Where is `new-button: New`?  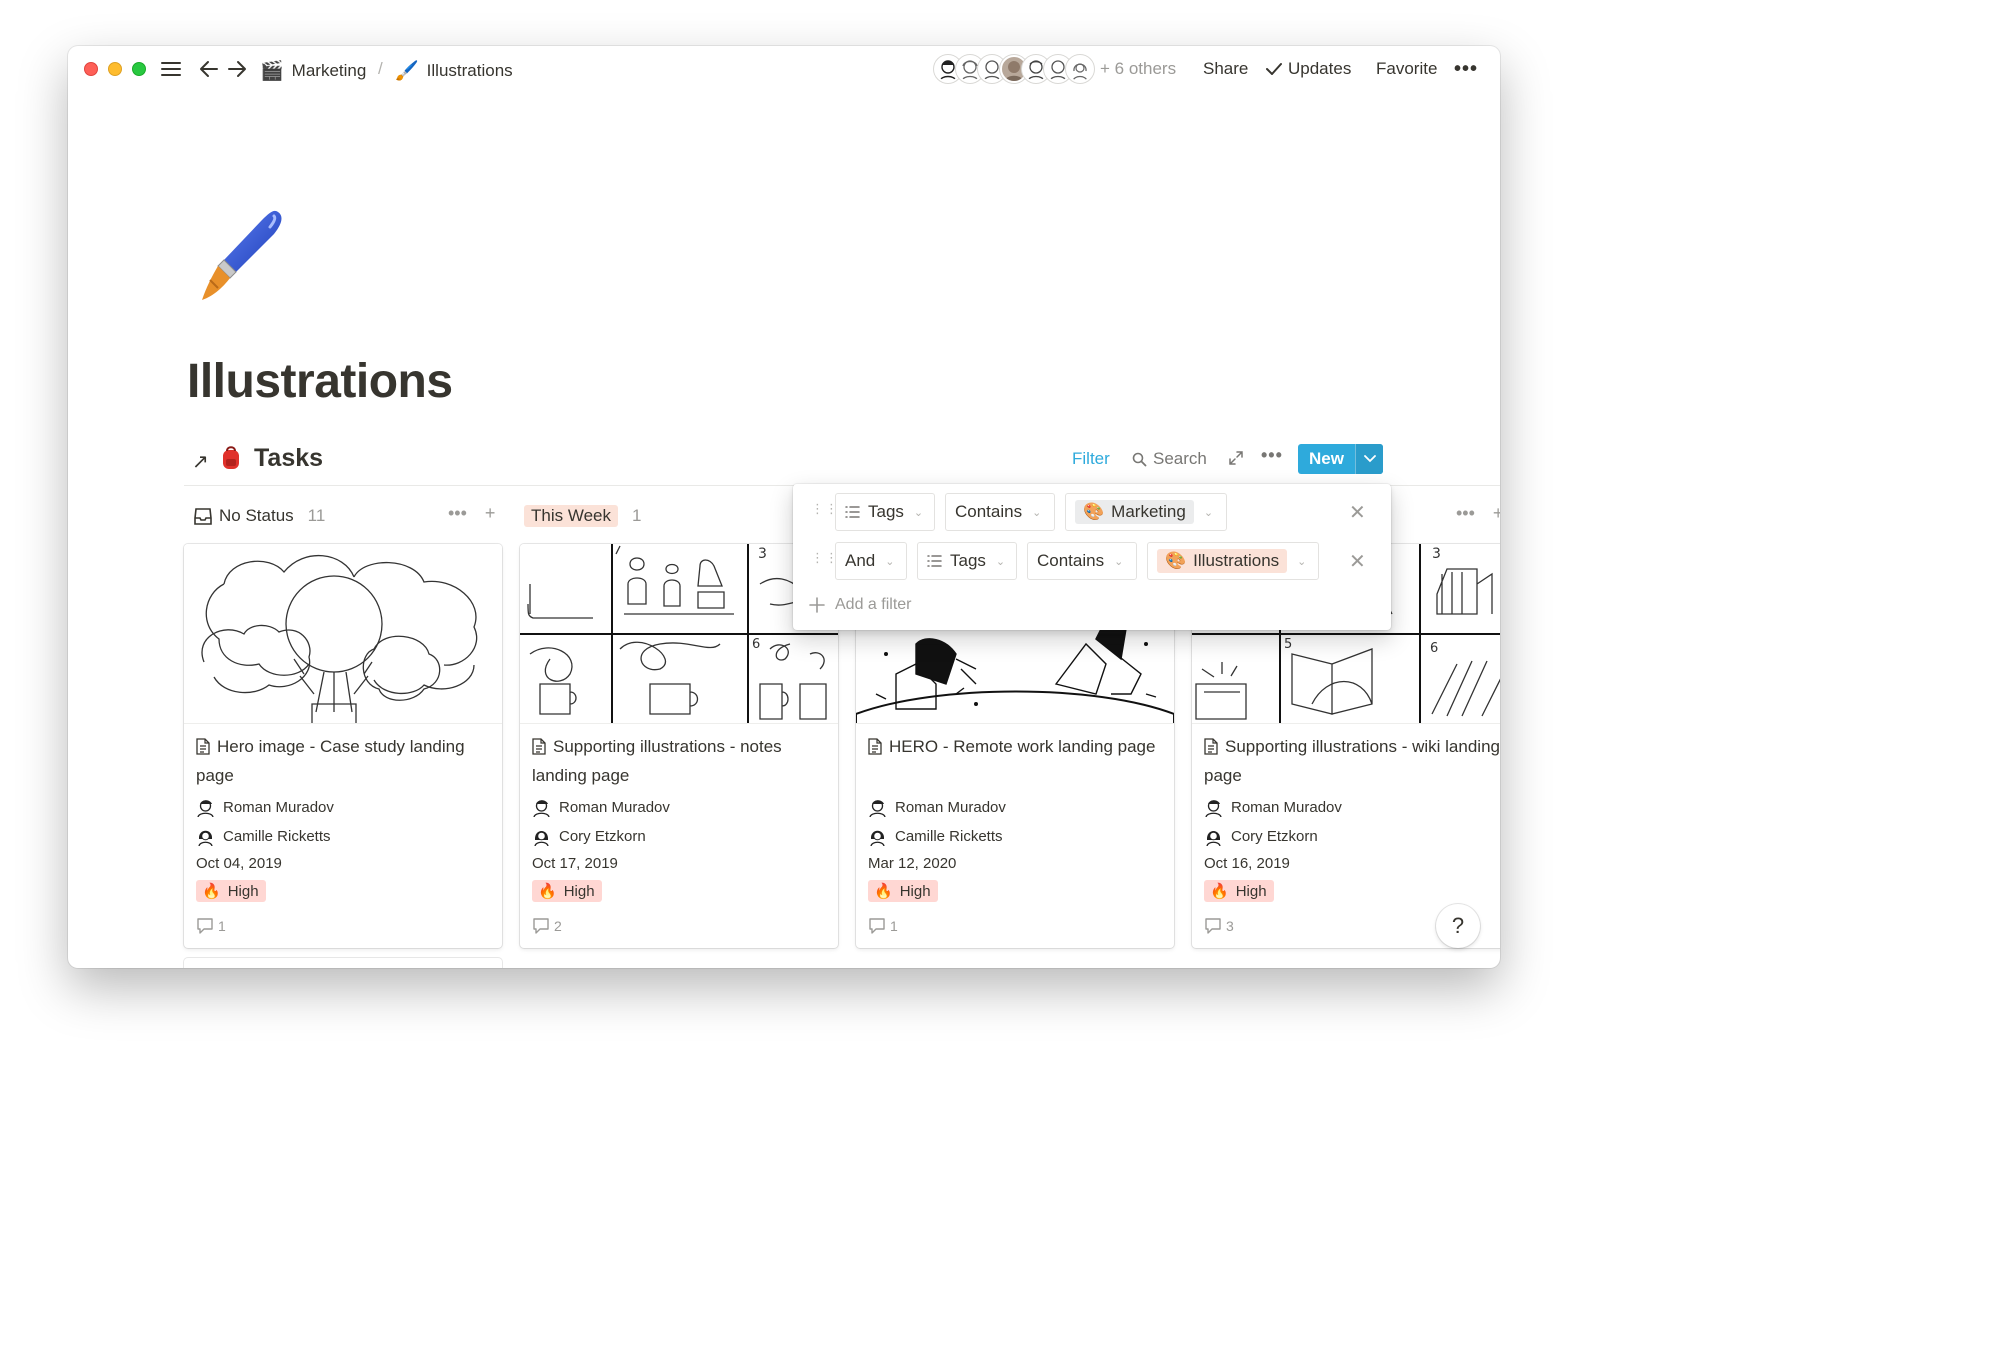
new-button: New is located at coordinates (1340, 459).